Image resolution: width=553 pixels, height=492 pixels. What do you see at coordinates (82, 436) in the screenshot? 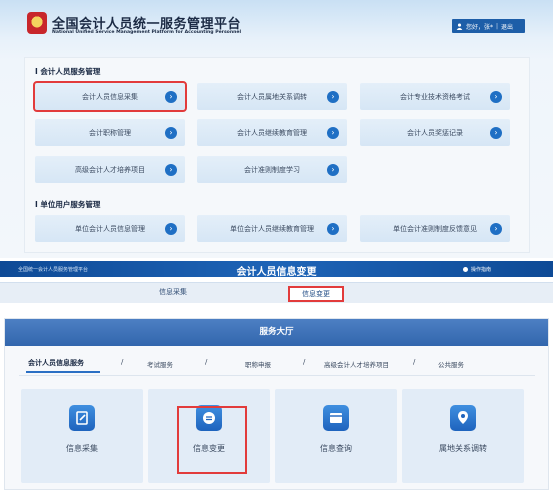
I see `tile-info-collection: 信息采集` at bounding box center [82, 436].